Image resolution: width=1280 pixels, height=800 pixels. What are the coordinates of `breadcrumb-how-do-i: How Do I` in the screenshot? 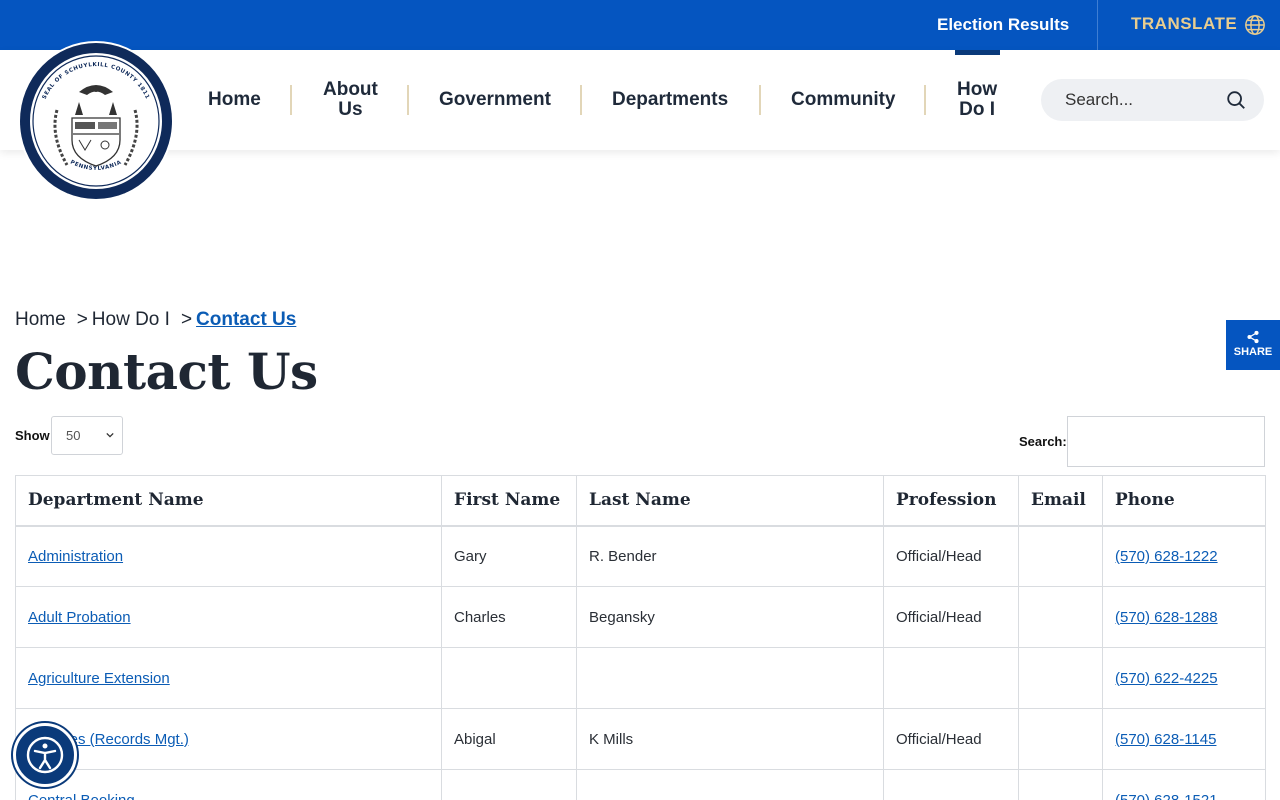 It's located at (131, 320).